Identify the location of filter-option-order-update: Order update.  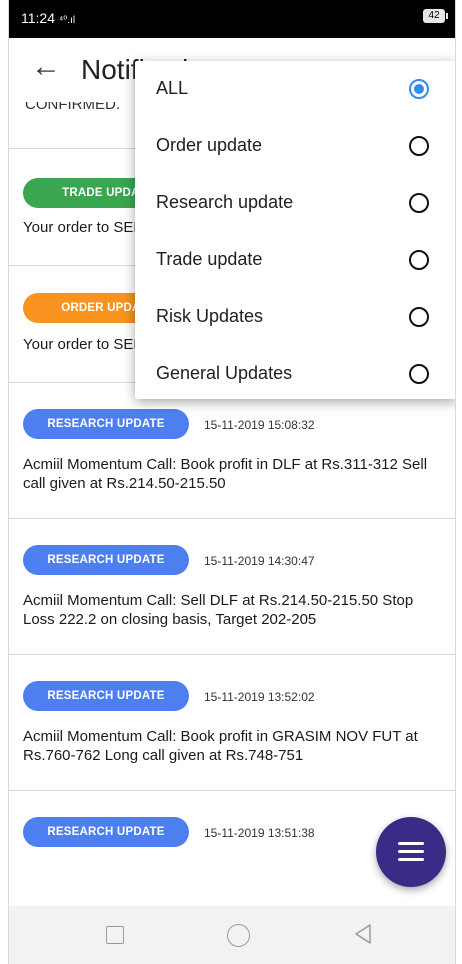
(295, 146).